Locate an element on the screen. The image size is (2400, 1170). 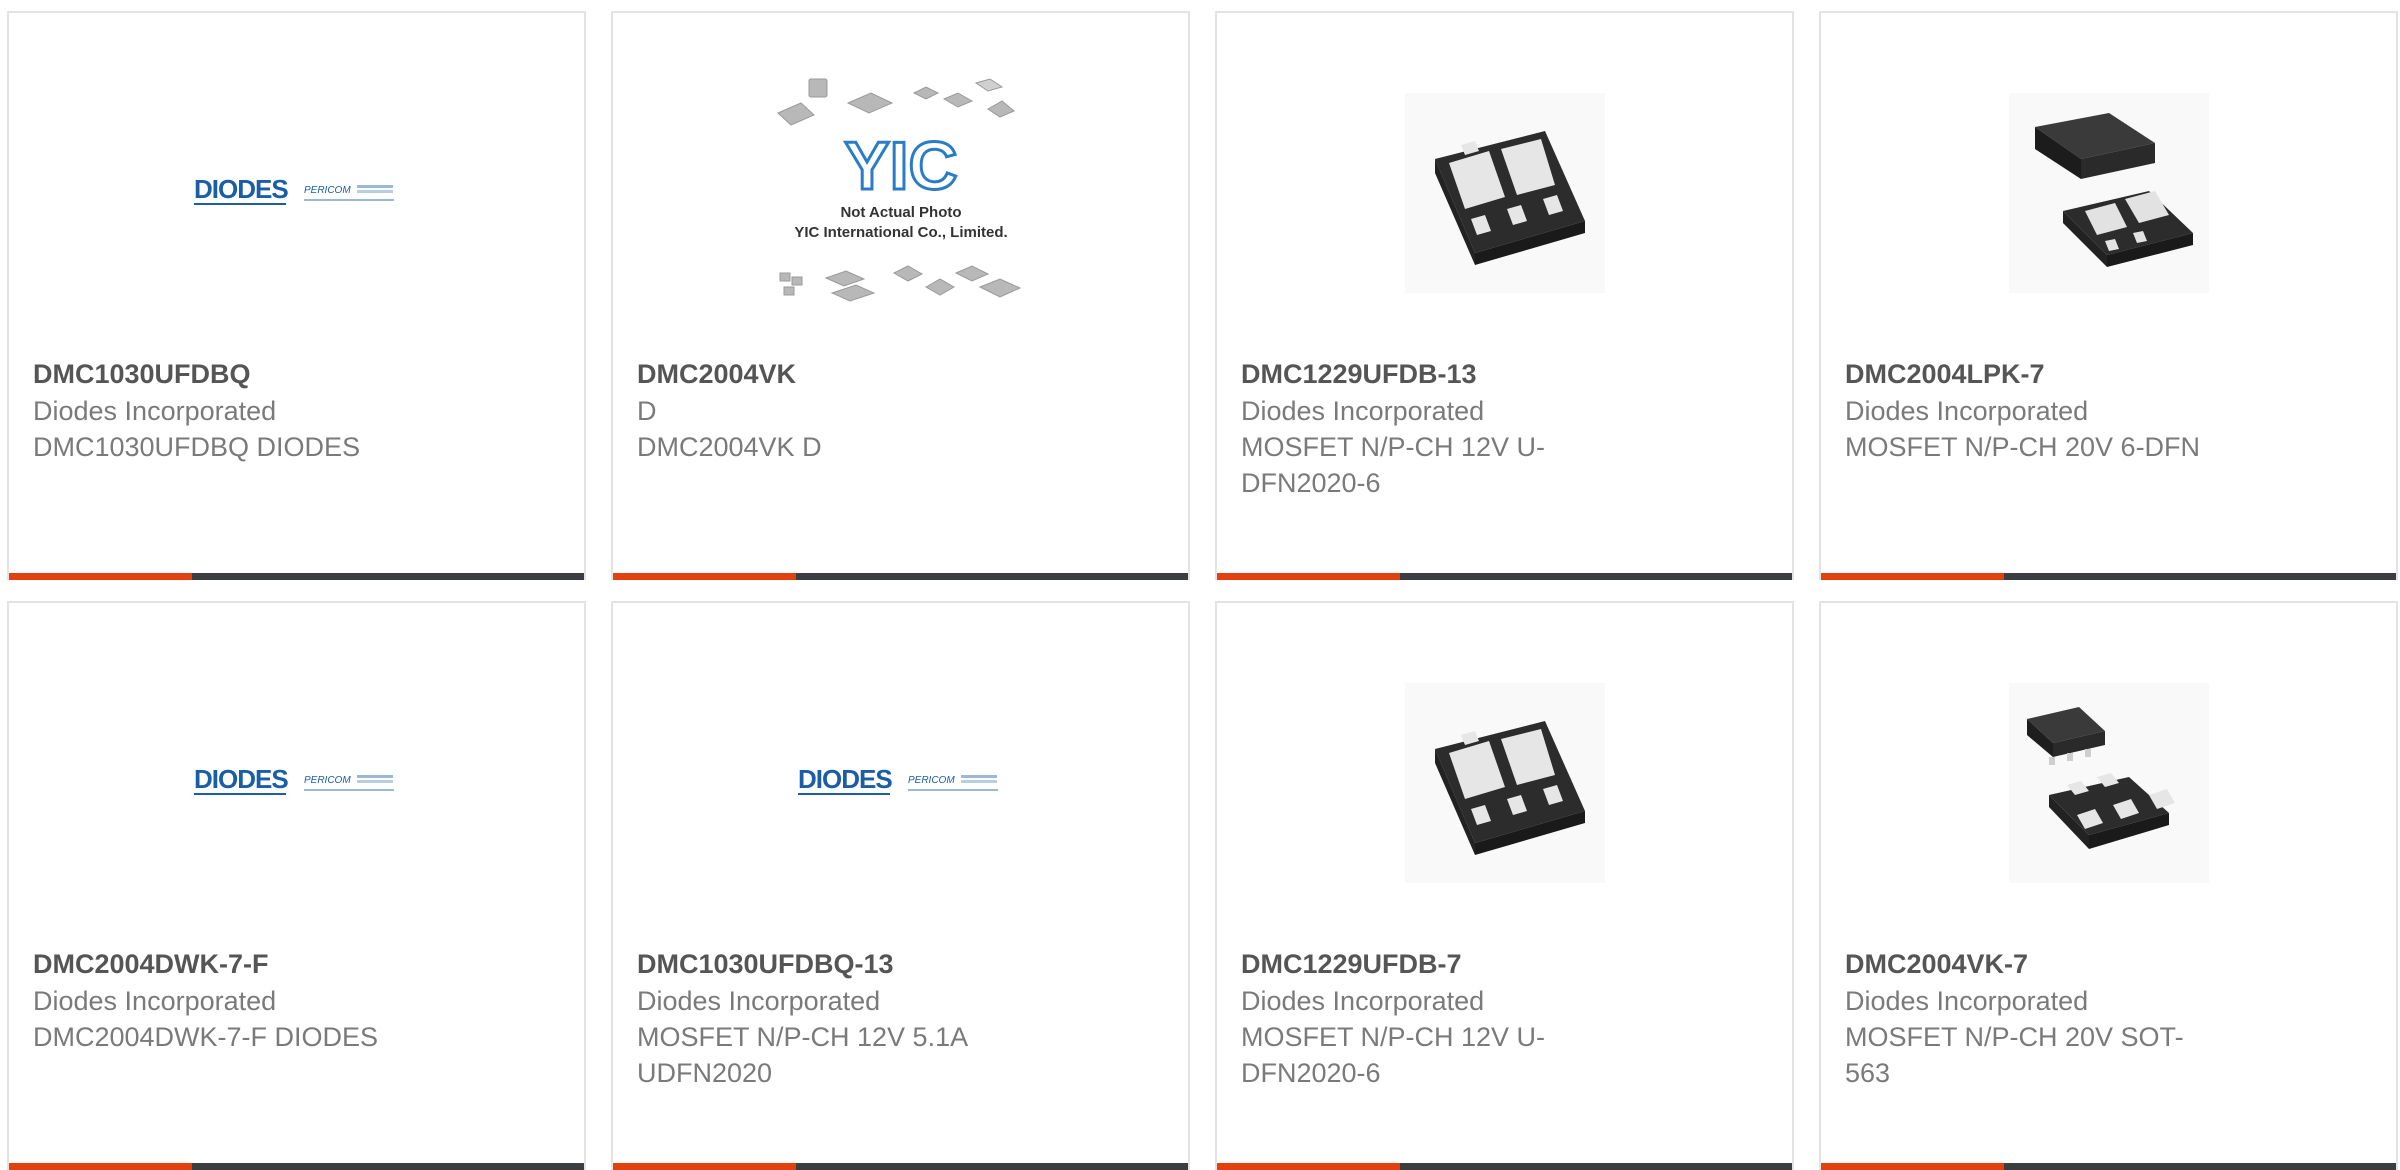
yic-logo-mark: YIC is located at coordinates (900, 166).